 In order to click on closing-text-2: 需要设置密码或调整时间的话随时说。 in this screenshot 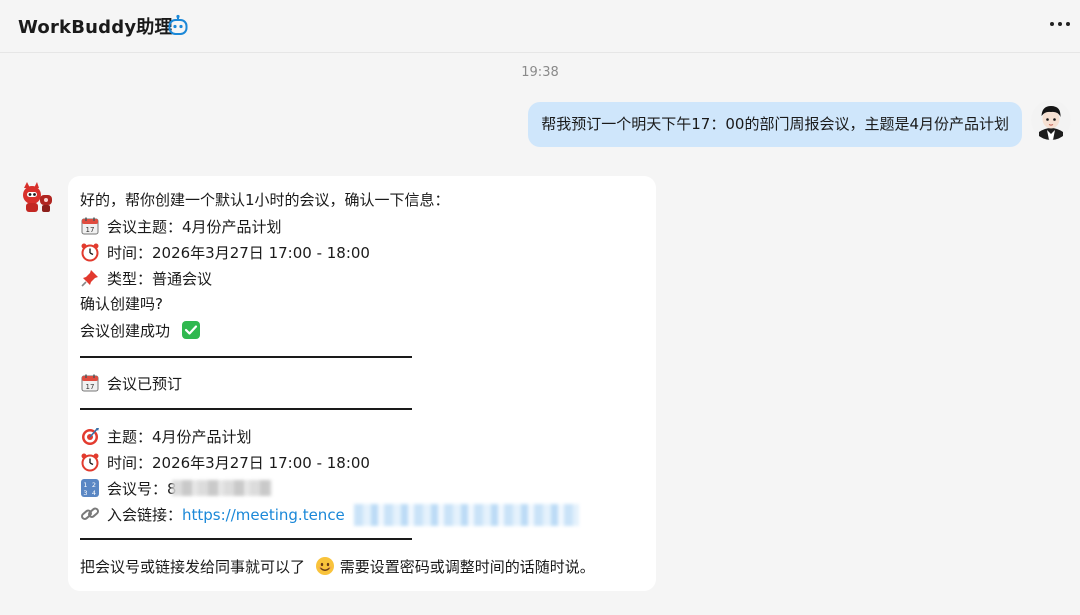, I will do `click(467, 567)`.